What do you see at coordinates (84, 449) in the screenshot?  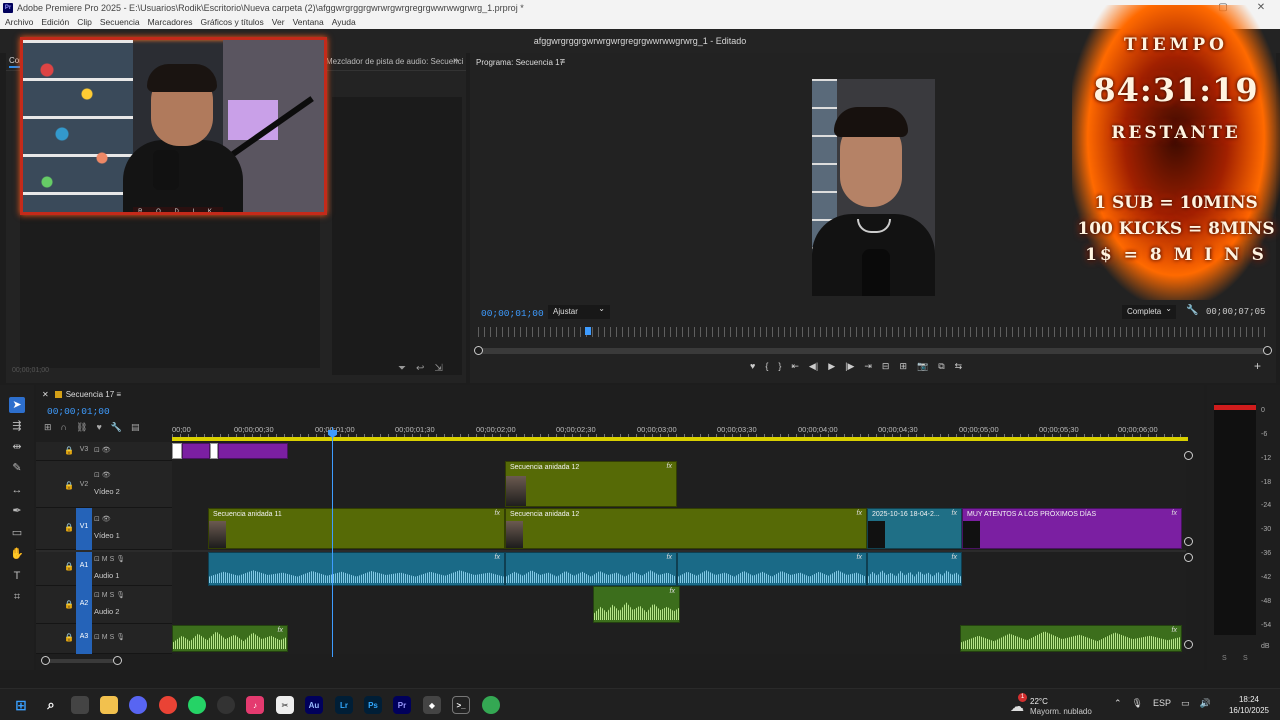 I see `track-id-v3: V3` at bounding box center [84, 449].